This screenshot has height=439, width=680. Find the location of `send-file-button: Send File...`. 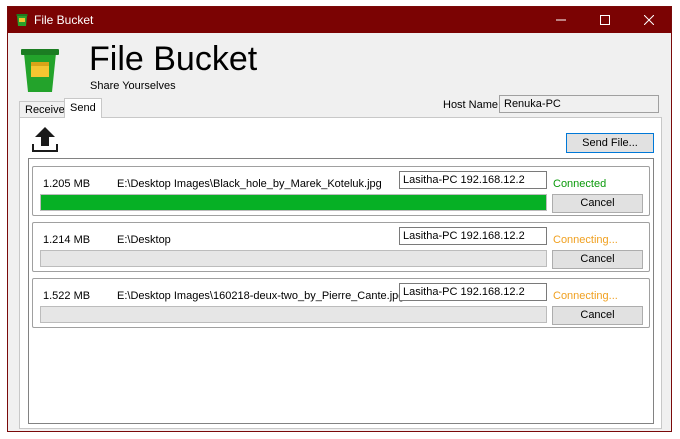

send-file-button: Send File... is located at coordinates (610, 143).